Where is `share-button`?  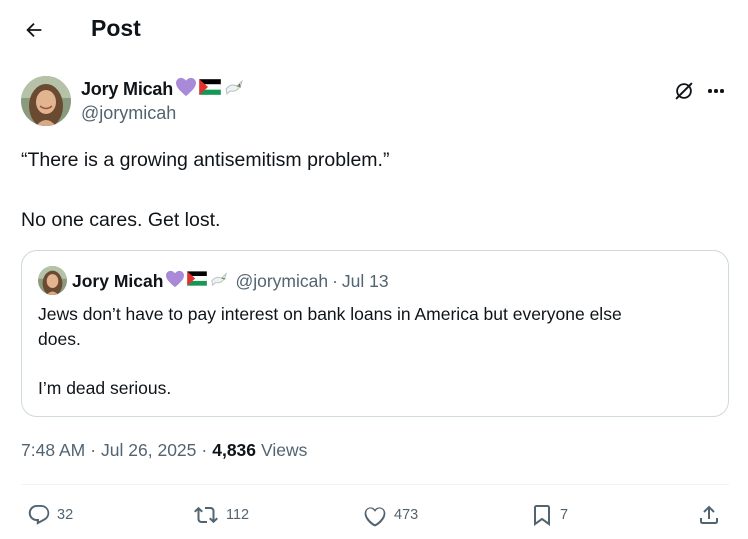
share-button is located at coordinates (709, 515).